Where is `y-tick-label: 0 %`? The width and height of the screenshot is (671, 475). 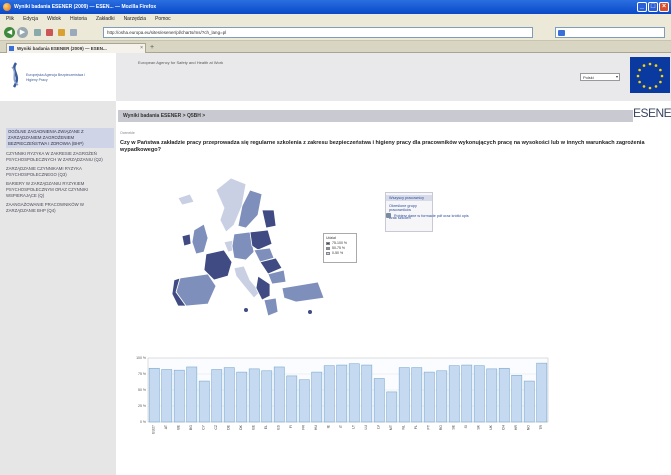 y-tick-label: 0 % is located at coordinates (143, 422).